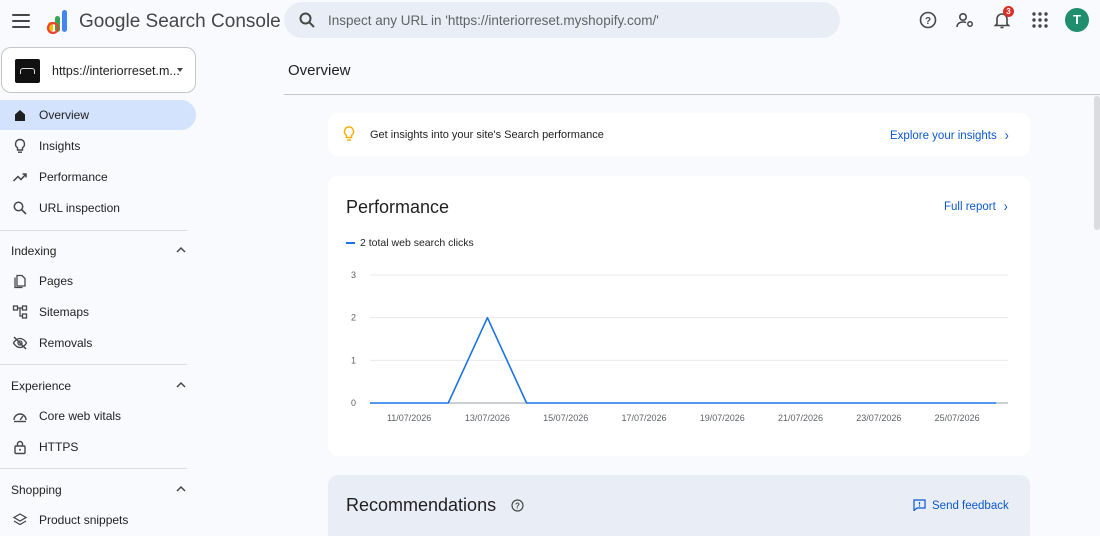 Image resolution: width=1100 pixels, height=536 pixels. I want to click on explore-insights-label: Explore your insights, so click(943, 136).